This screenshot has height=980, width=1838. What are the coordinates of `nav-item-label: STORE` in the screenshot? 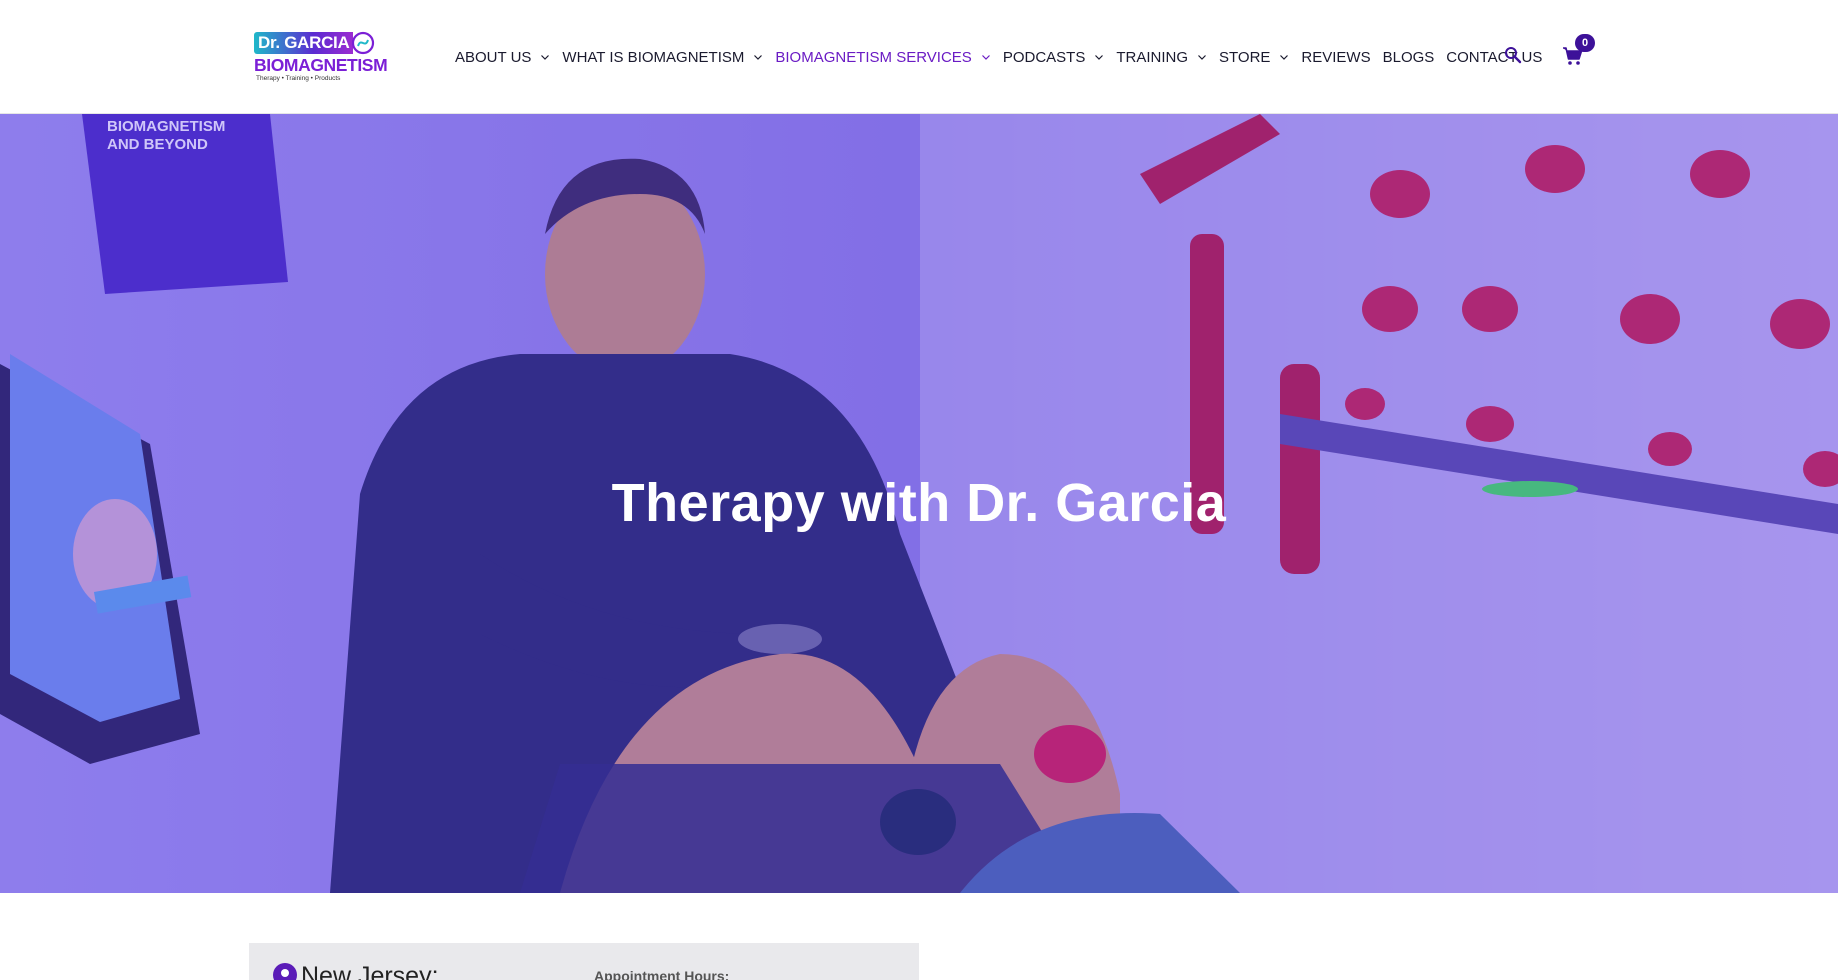 It's located at (1245, 57).